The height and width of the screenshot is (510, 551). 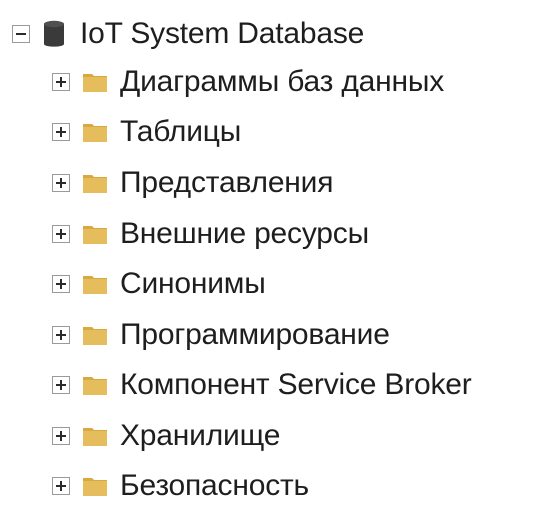 I want to click on tree-node-security: Безопасность, so click(x=180, y=486).